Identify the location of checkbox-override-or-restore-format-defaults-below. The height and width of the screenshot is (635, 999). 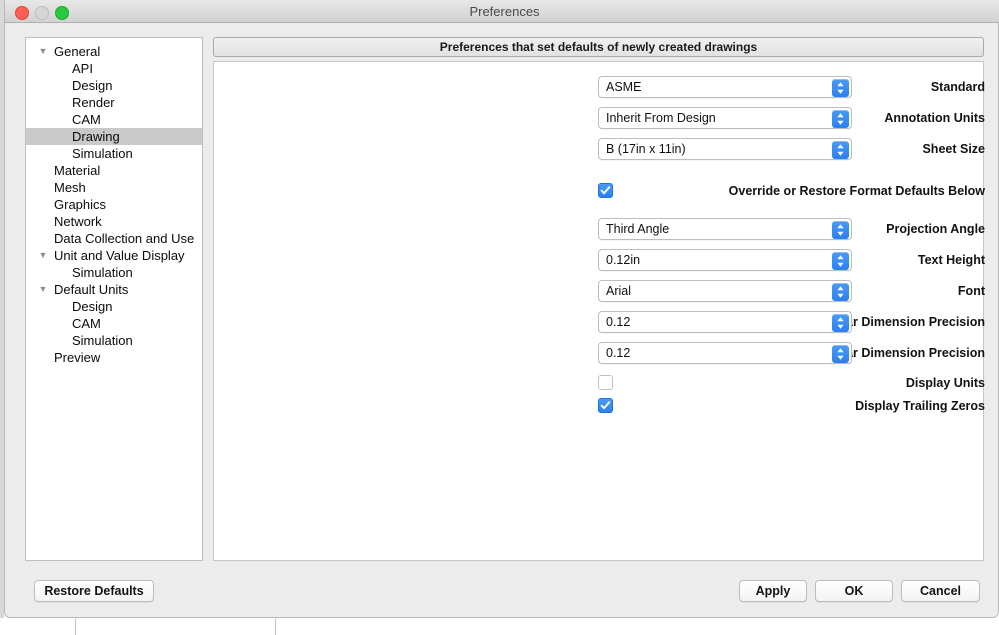
(605, 190).